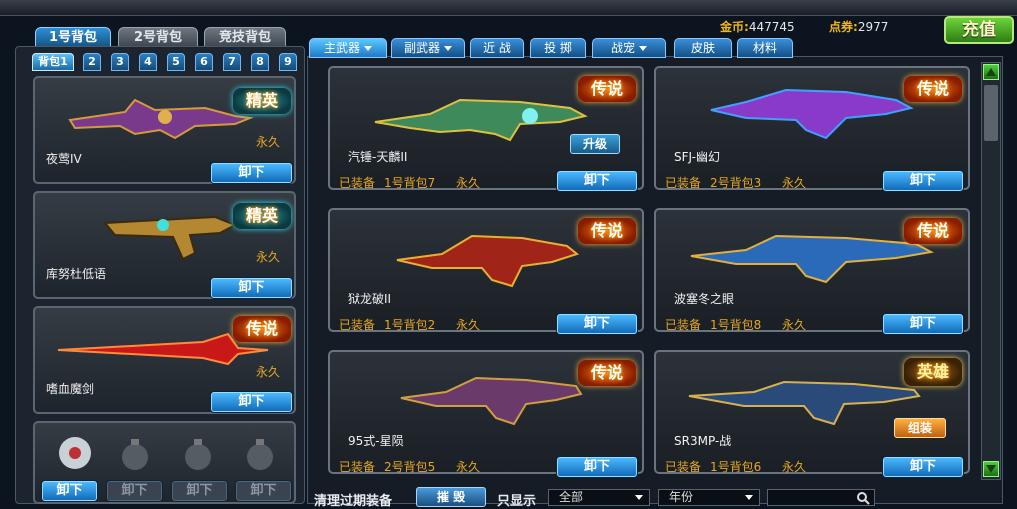 This screenshot has height=509, width=1017. What do you see at coordinates (991, 469) in the screenshot?
I see `scroll-down-button` at bounding box center [991, 469].